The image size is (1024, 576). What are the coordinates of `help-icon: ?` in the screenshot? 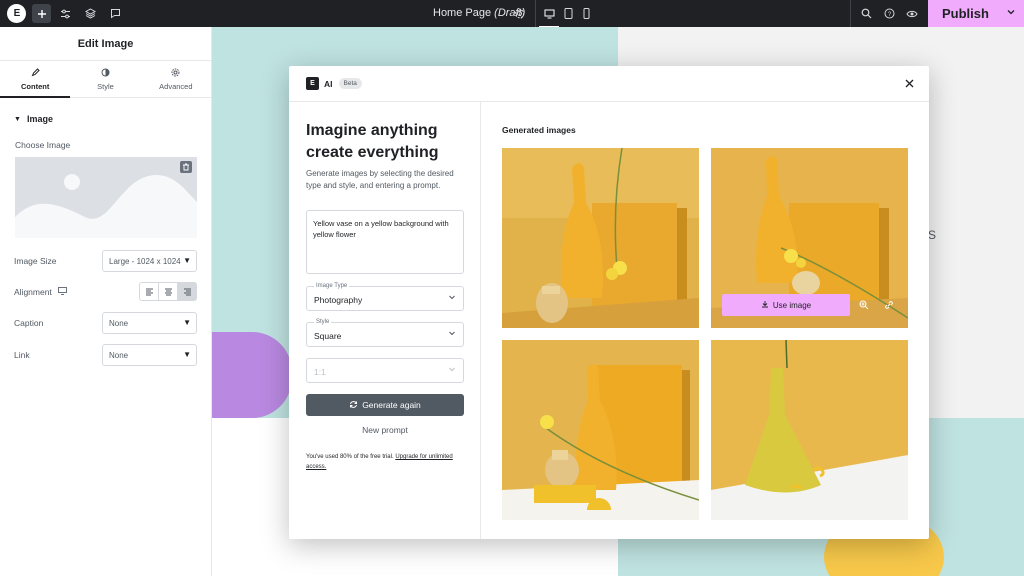 It's located at (889, 13).